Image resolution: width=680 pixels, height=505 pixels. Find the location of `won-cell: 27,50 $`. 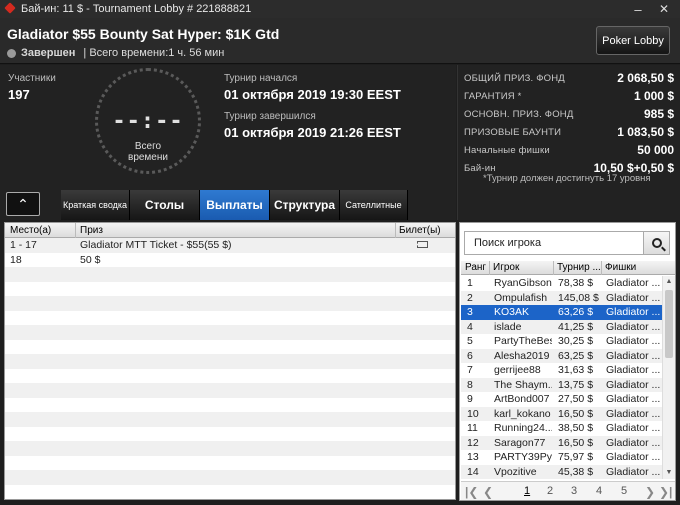

won-cell: 27,50 $ is located at coordinates (576, 399).